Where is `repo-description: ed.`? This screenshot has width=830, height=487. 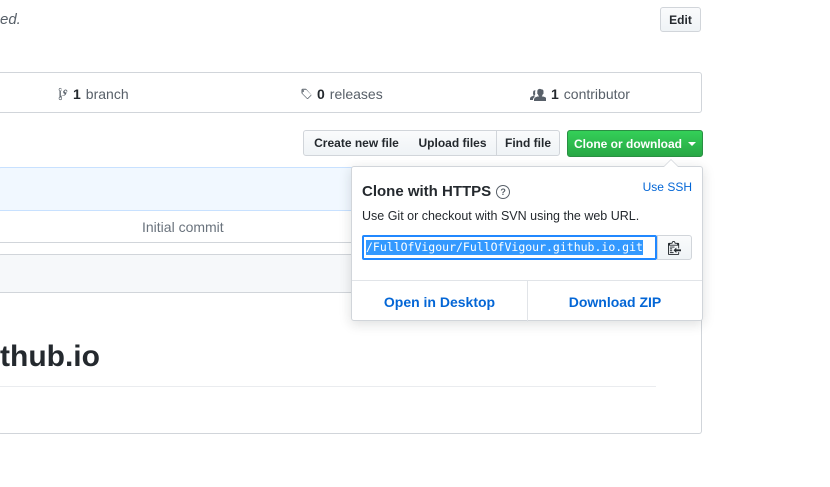
repo-description: ed. is located at coordinates (10, 19).